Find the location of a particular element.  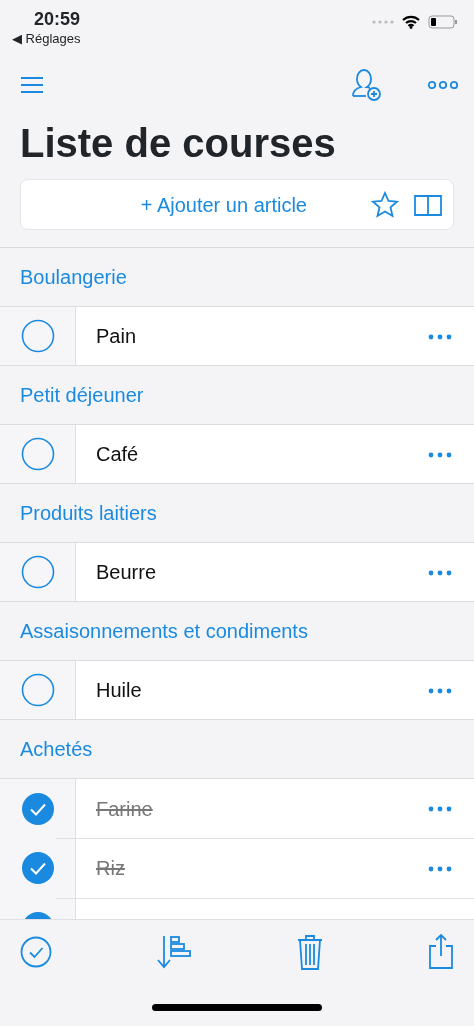

item-name: Beurre is located at coordinates (126, 572).